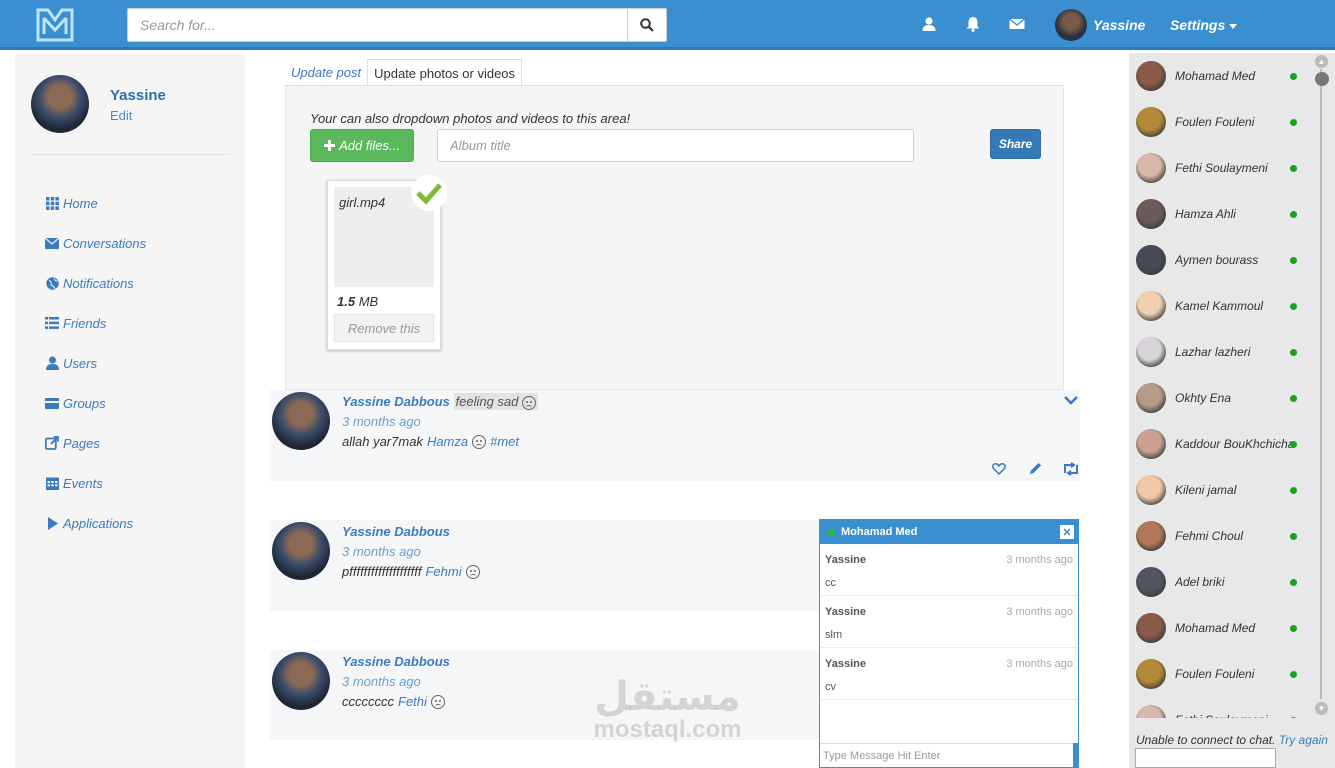 The width and height of the screenshot is (1335, 768). Describe the element at coordinates (377, 25) in the screenshot. I see `search-input` at that location.